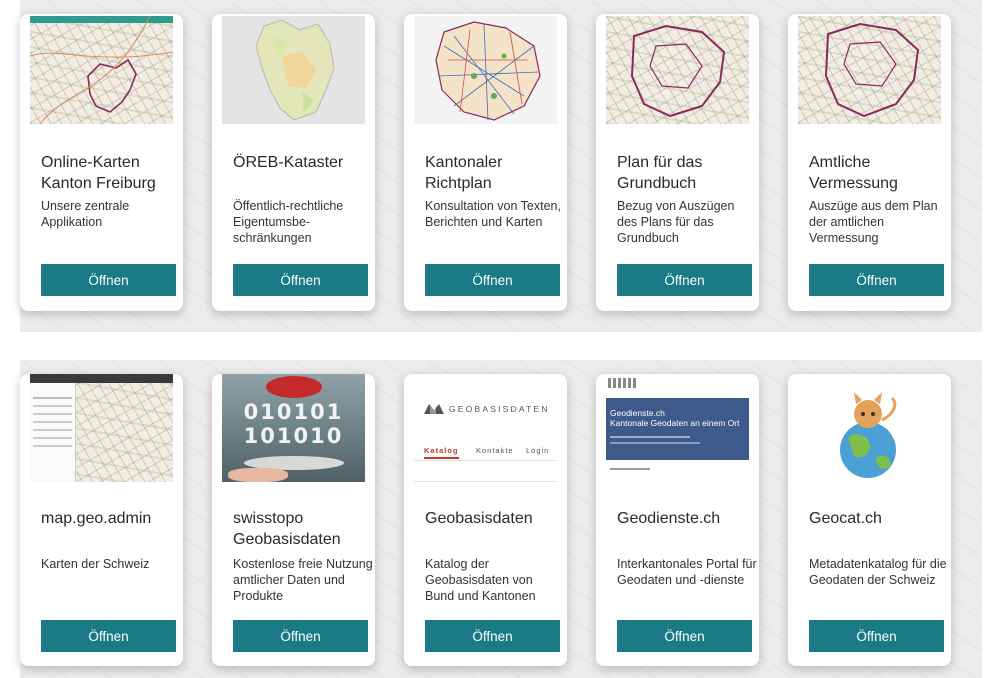  I want to click on map-geo-admin-screenshot, so click(101, 428).